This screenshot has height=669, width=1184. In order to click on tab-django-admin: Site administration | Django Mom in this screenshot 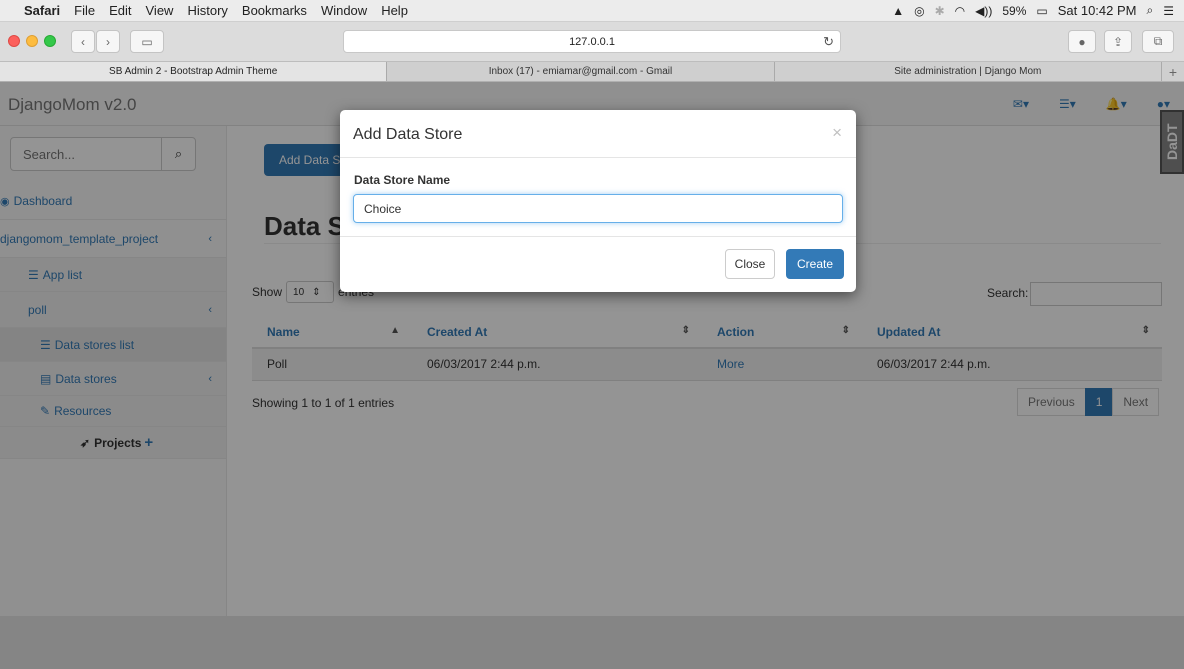, I will do `click(968, 71)`.